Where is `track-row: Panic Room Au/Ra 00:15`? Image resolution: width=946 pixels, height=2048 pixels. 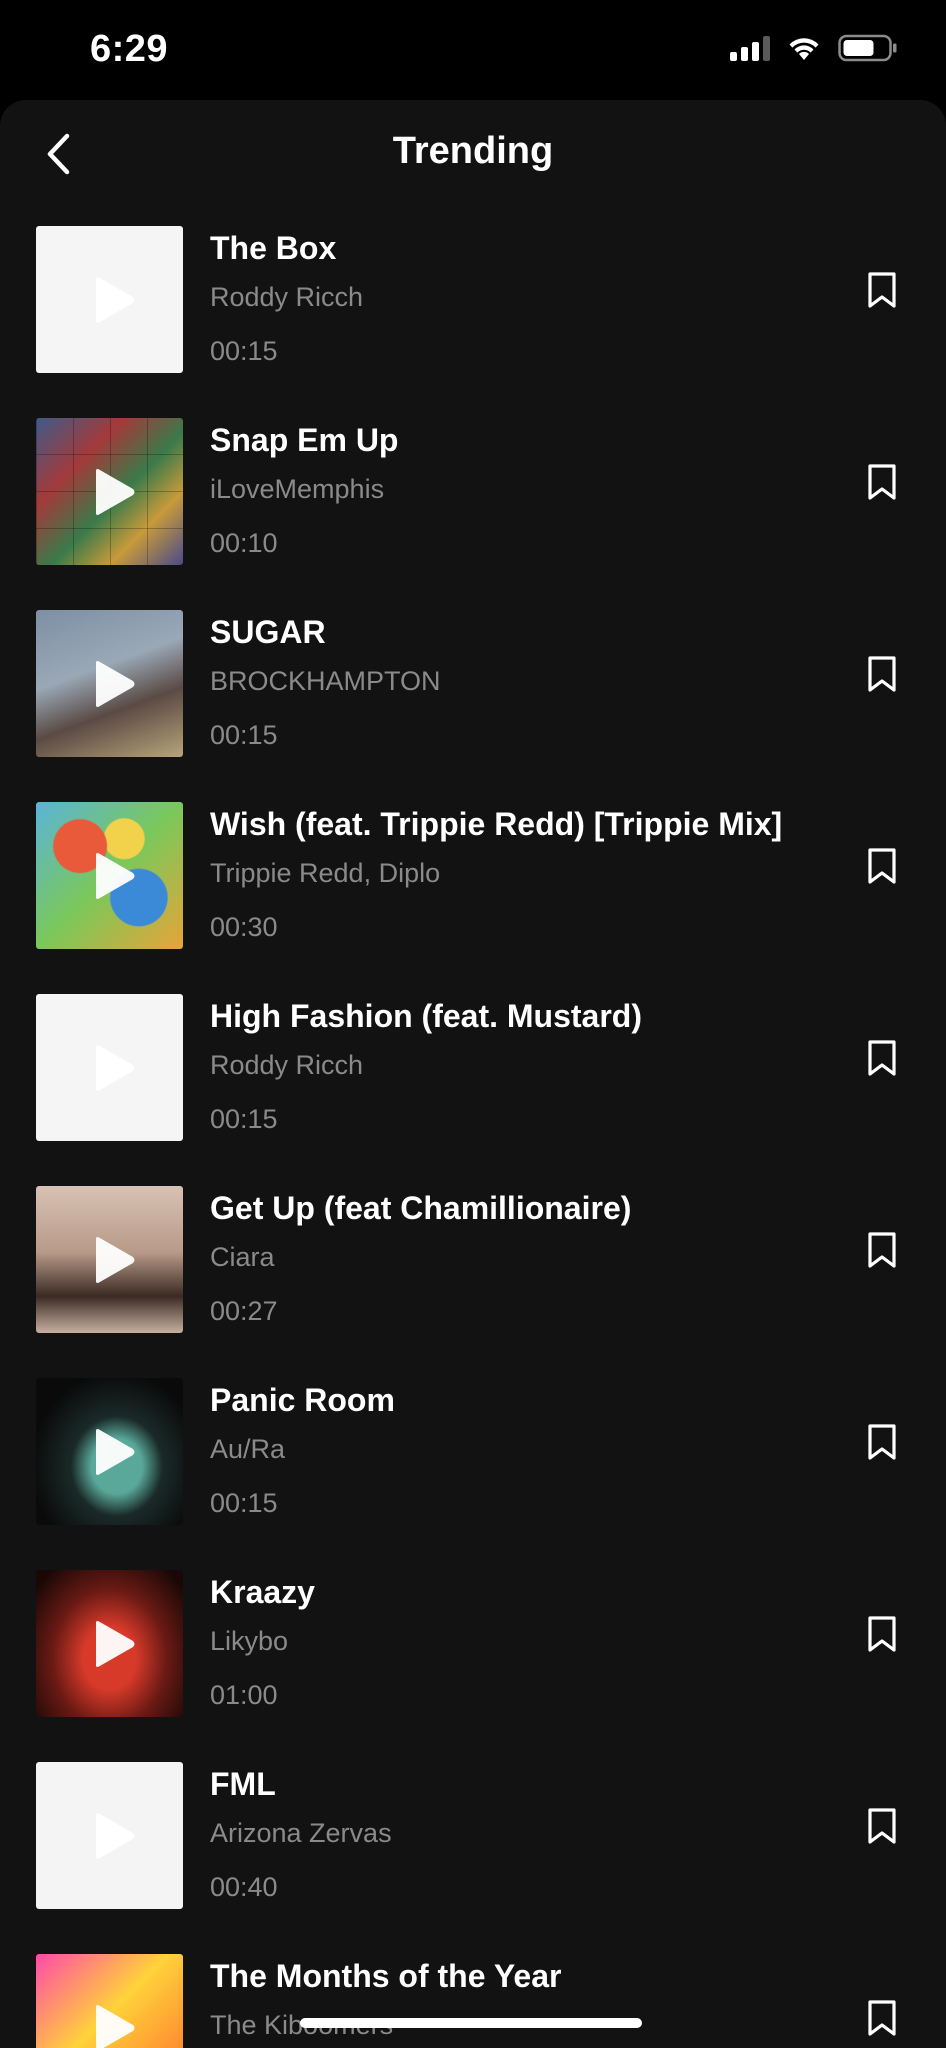
track-row: Panic Room Au/Ra 00:15 is located at coordinates (473, 1472).